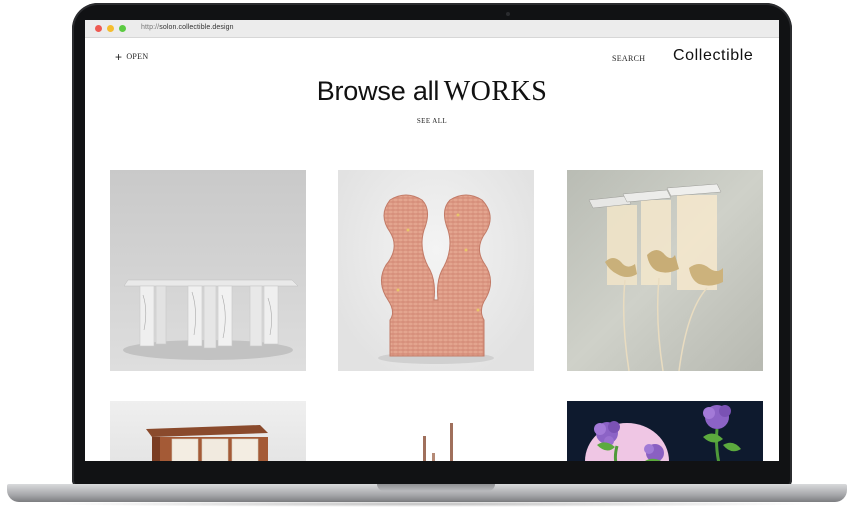 This screenshot has height=509, width=851. What do you see at coordinates (122, 28) in the screenshot?
I see `maximize-window-button` at bounding box center [122, 28].